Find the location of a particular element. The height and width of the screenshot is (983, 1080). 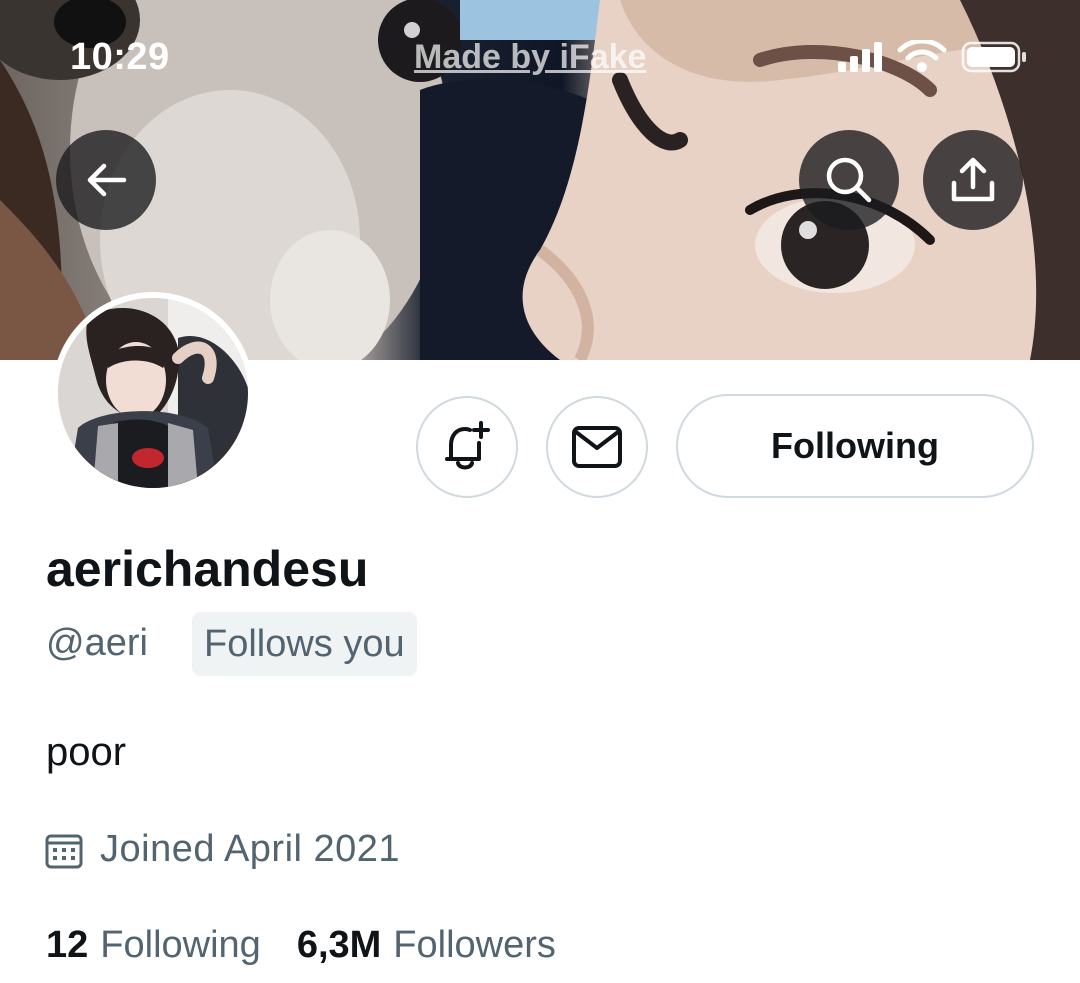

following-count: 12 is located at coordinates (67, 945).